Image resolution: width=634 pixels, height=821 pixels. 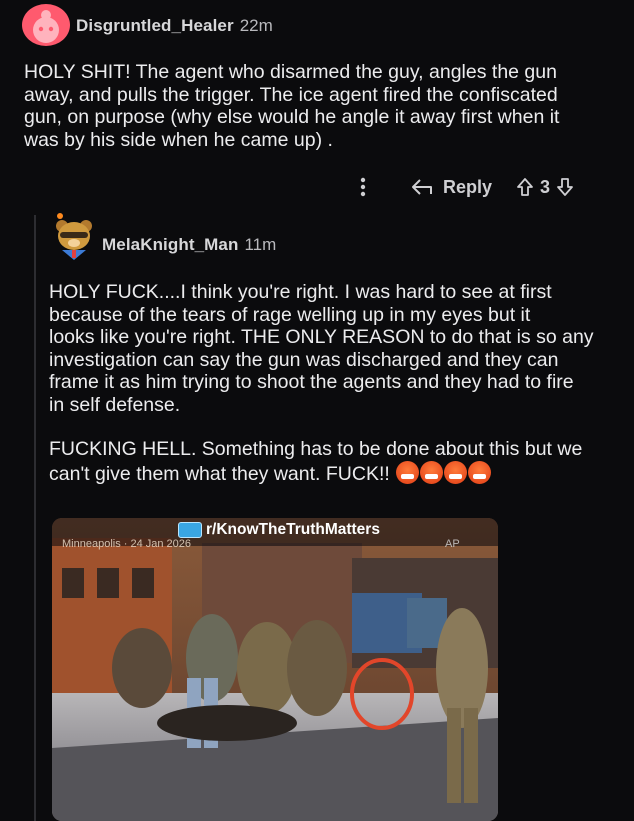 What do you see at coordinates (260, 244) in the screenshot?
I see `timestamp: 11m` at bounding box center [260, 244].